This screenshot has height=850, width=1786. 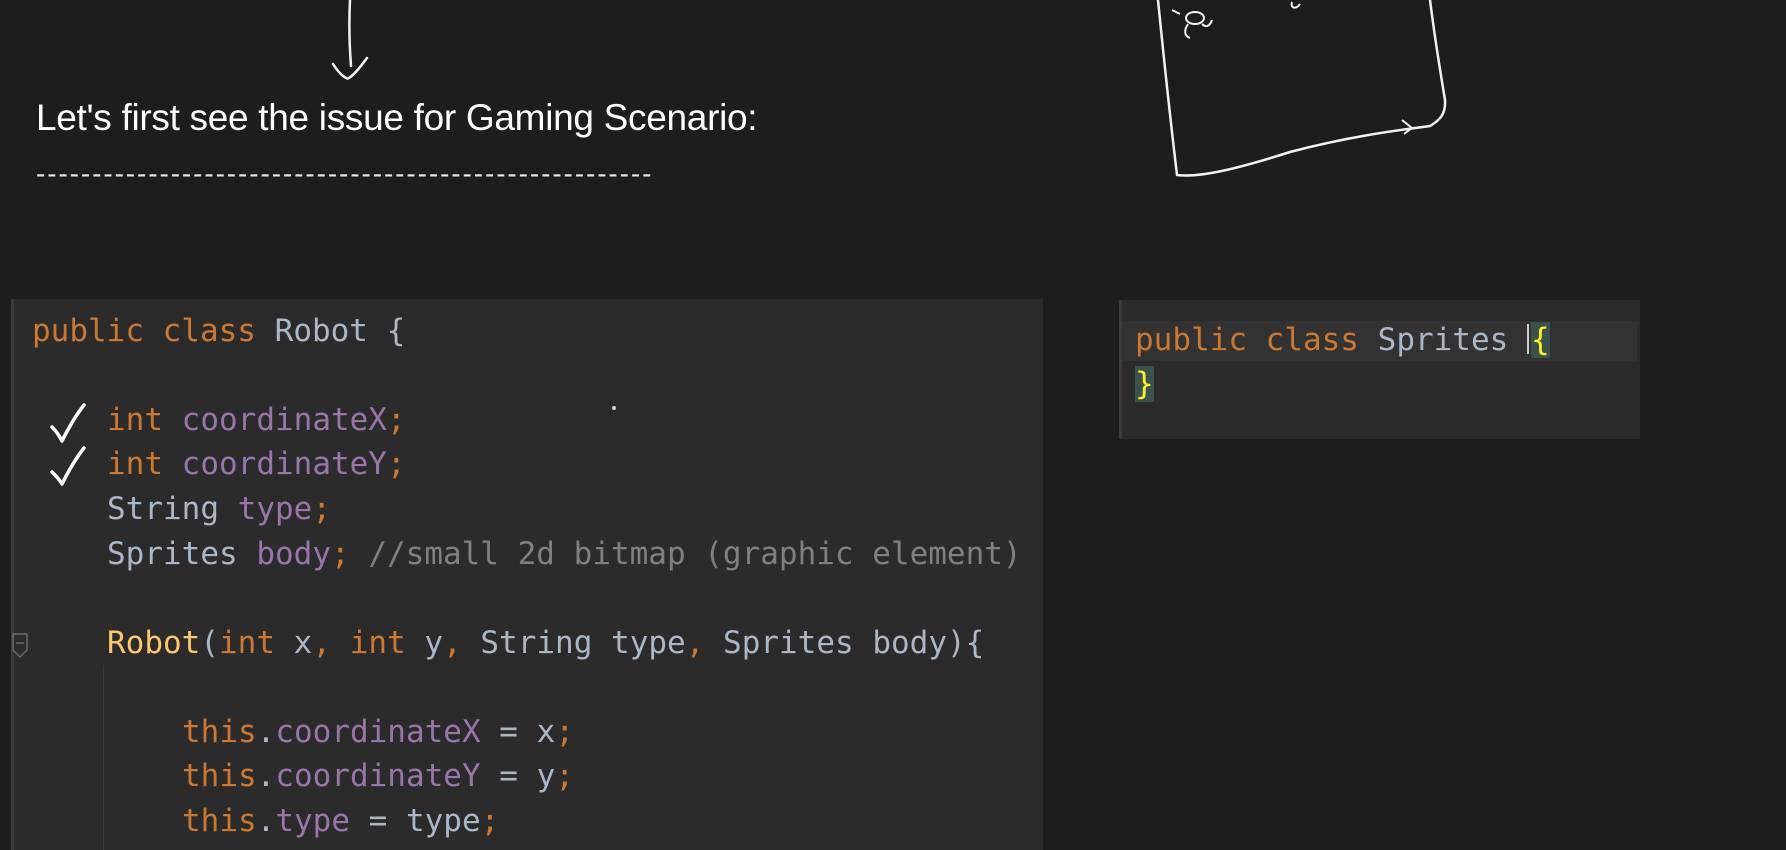 I want to click on constructor-name: Robot, so click(x=154, y=643).